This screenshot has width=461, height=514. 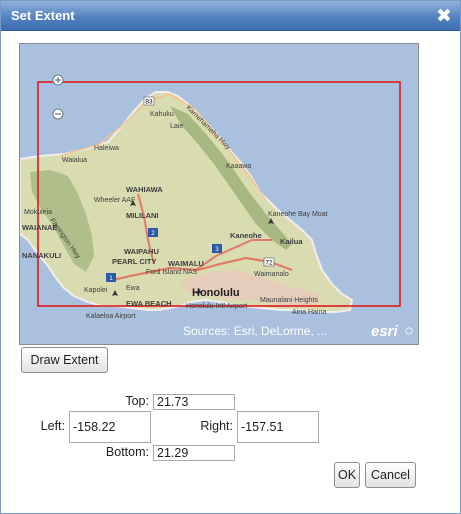 I want to click on label-kailua: Kailua, so click(x=291, y=241).